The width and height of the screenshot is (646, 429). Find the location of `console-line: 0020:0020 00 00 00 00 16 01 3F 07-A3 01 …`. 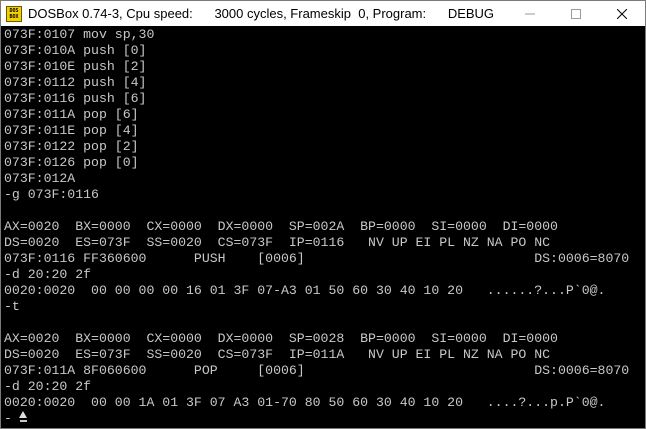

console-line: 0020:0020 00 00 00 00 16 01 3F 07-A3 01 … is located at coordinates (305, 290).